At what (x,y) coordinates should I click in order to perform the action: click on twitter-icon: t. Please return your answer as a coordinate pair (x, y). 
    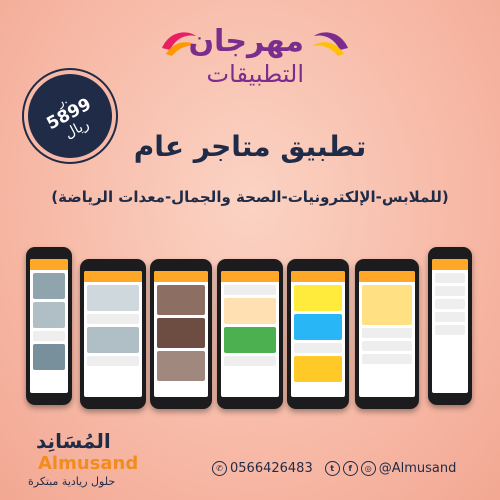
    Looking at the image, I should click on (332, 468).